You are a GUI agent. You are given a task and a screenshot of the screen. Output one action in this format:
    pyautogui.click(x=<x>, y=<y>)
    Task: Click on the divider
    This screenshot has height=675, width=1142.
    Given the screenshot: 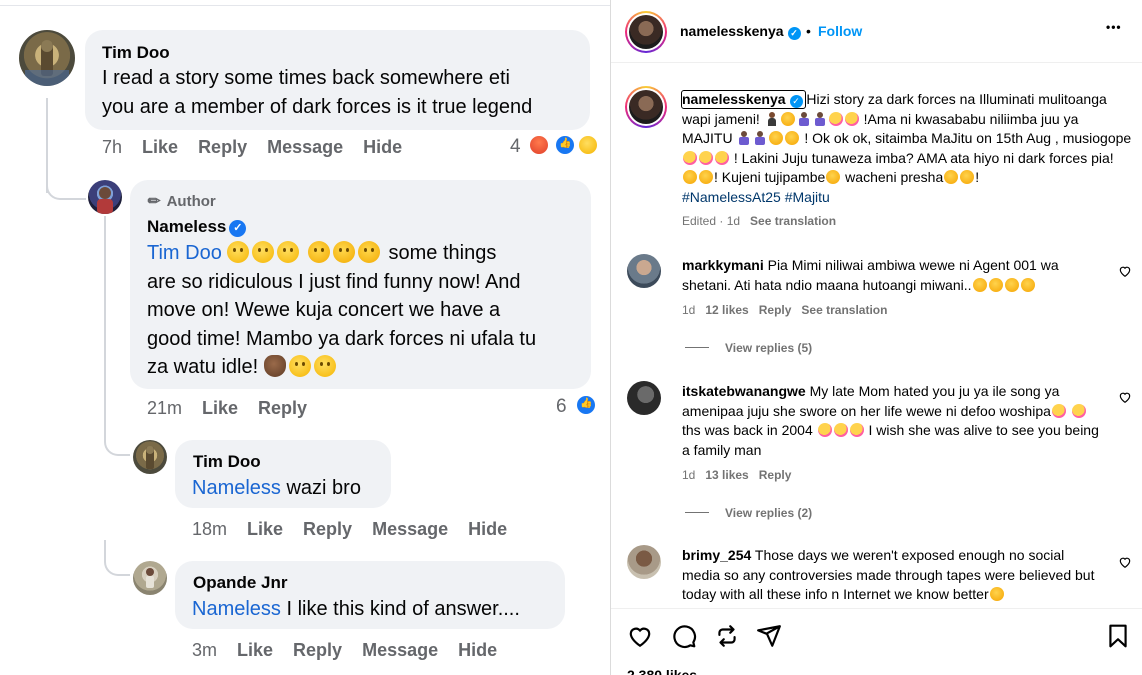 What is the action you would take?
    pyautogui.click(x=697, y=512)
    